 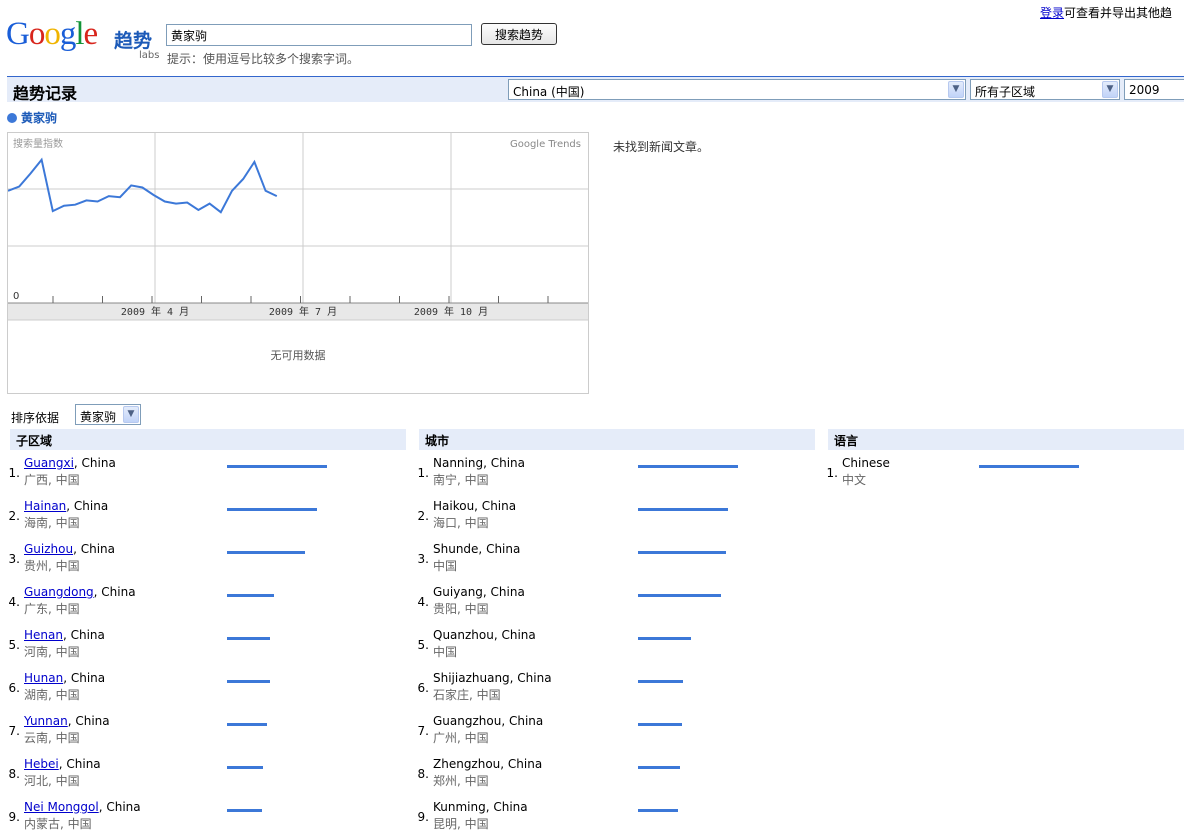 I want to click on city-native-name: 广州, 中国, so click(x=461, y=738).